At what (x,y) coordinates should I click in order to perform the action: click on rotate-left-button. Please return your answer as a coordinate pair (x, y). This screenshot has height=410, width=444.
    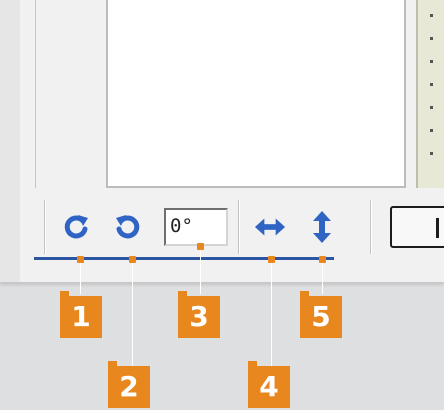
    Looking at the image, I should click on (128, 227).